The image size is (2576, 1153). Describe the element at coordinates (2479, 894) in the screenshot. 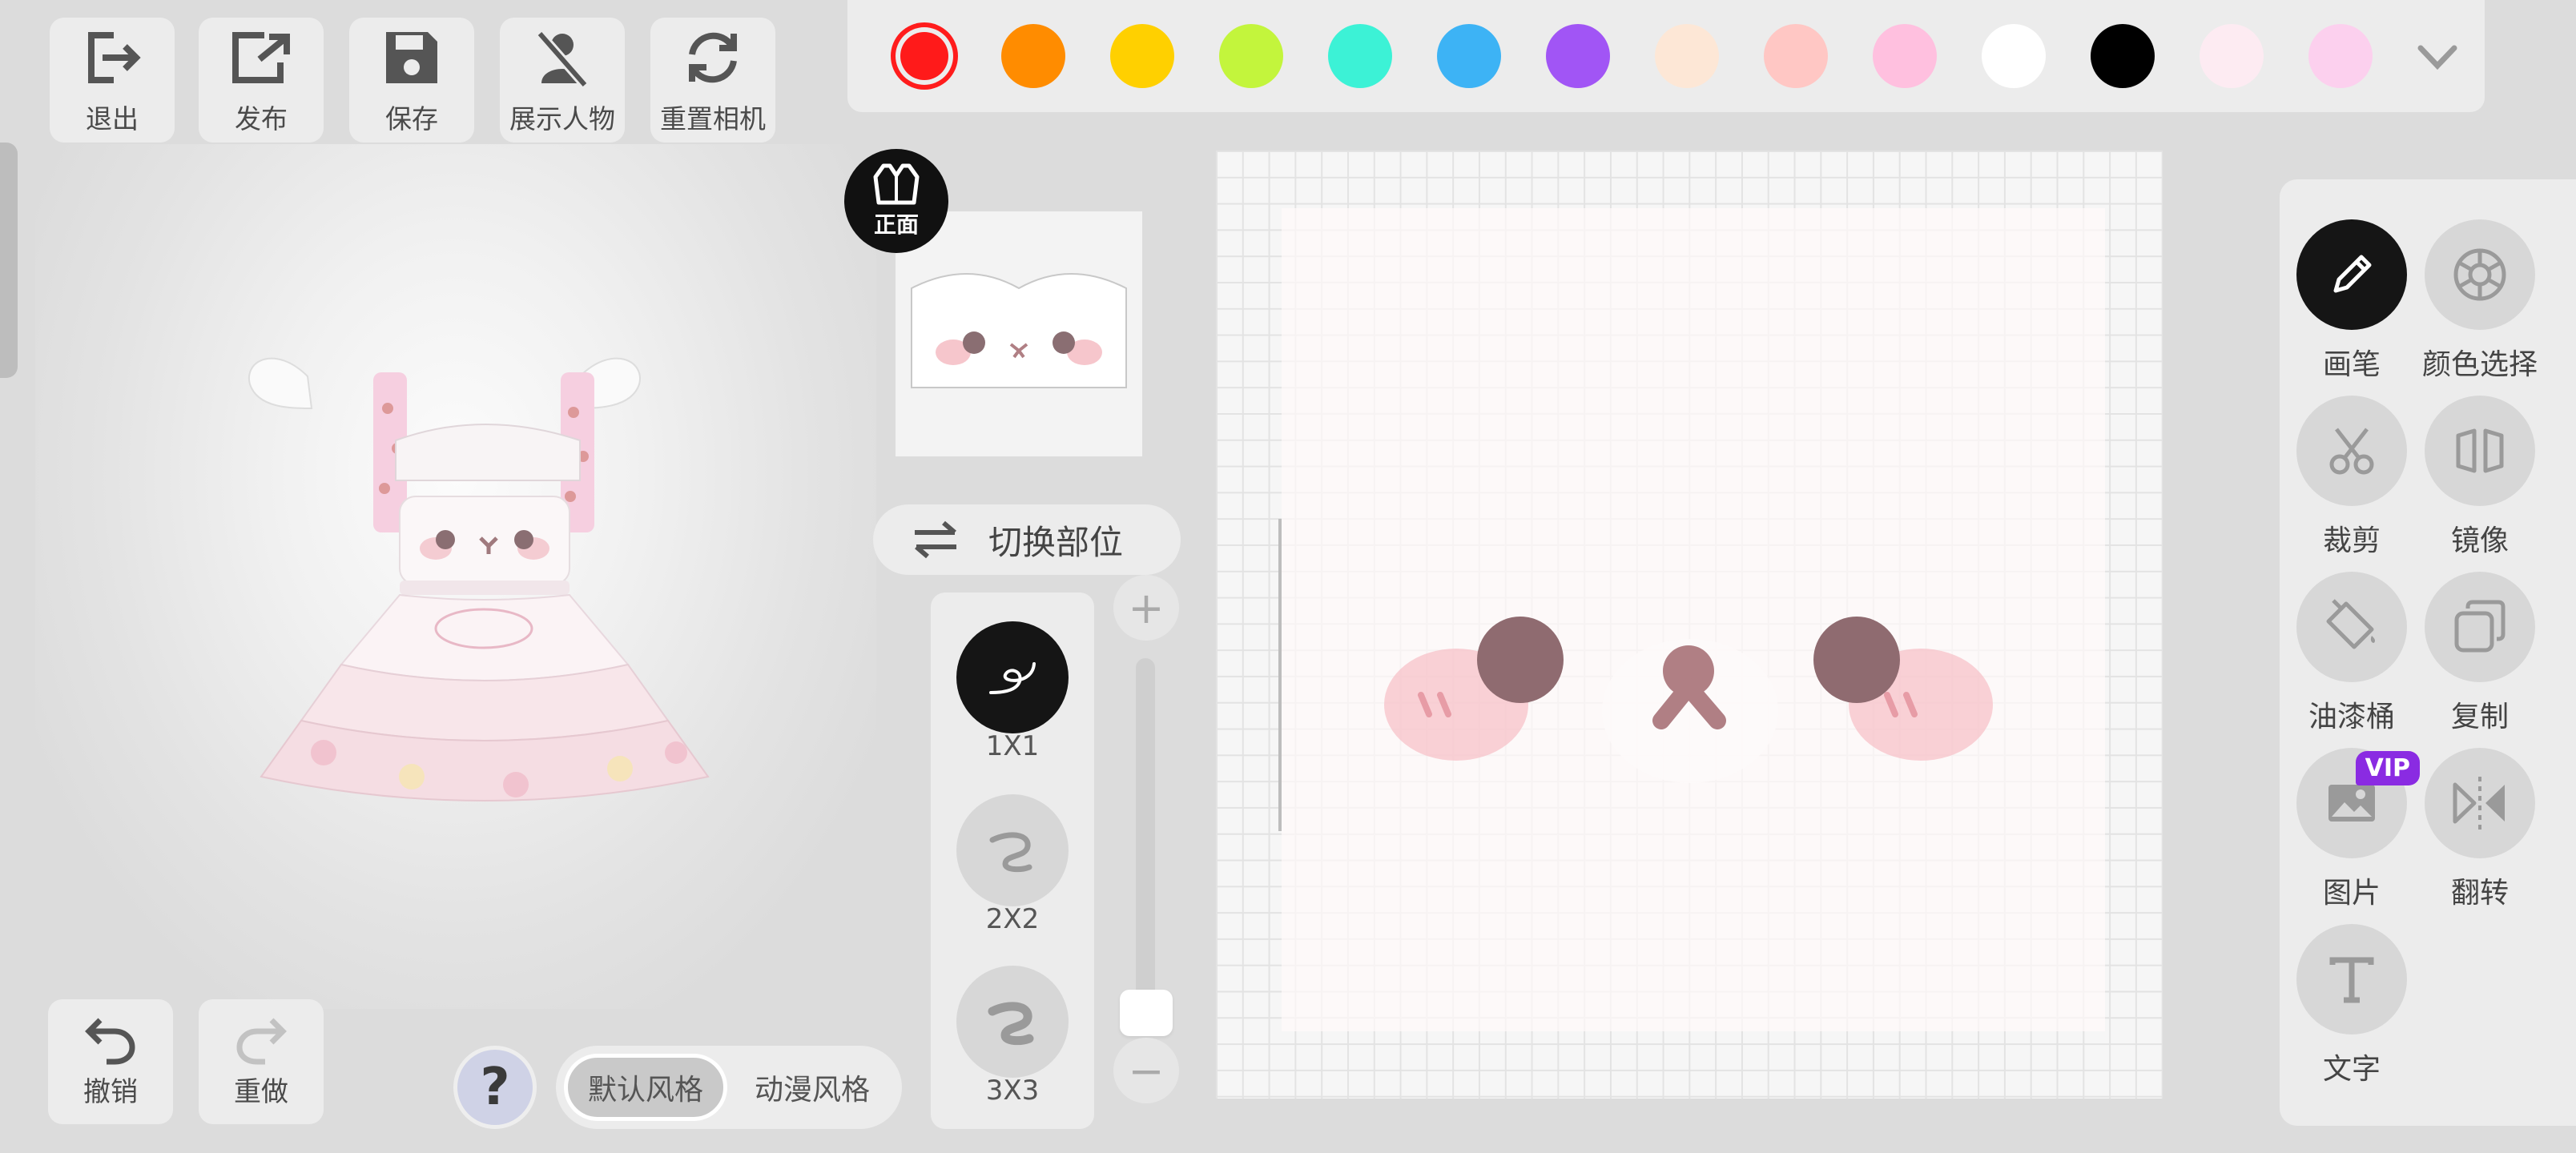

I see `flip-tool-label: 翻转` at that location.